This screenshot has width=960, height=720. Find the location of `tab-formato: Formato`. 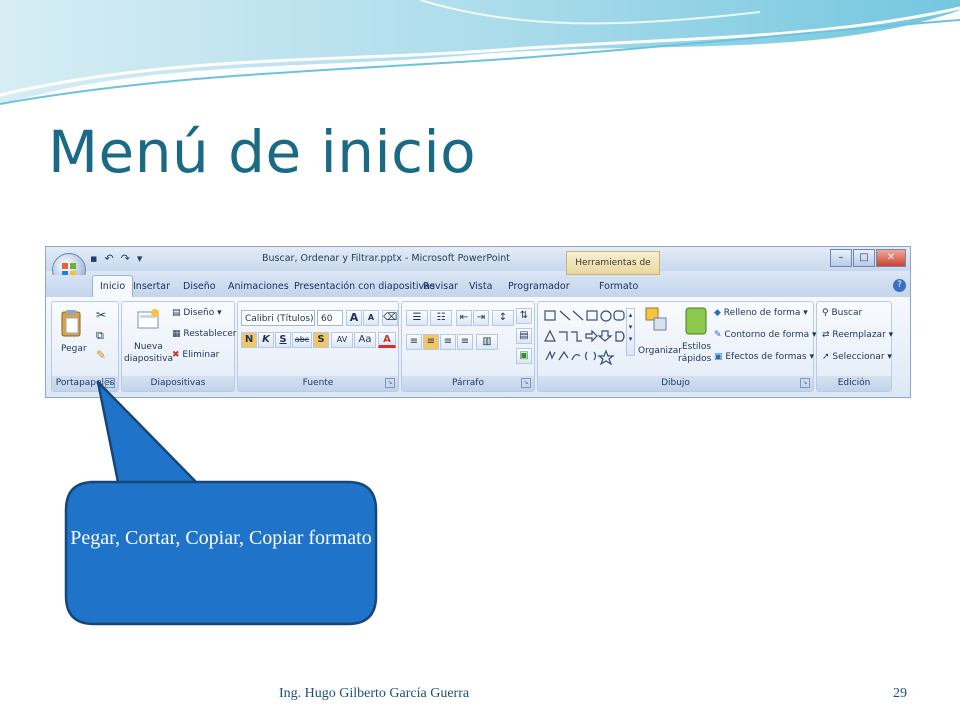

tab-formato: Formato is located at coordinates (618, 286).